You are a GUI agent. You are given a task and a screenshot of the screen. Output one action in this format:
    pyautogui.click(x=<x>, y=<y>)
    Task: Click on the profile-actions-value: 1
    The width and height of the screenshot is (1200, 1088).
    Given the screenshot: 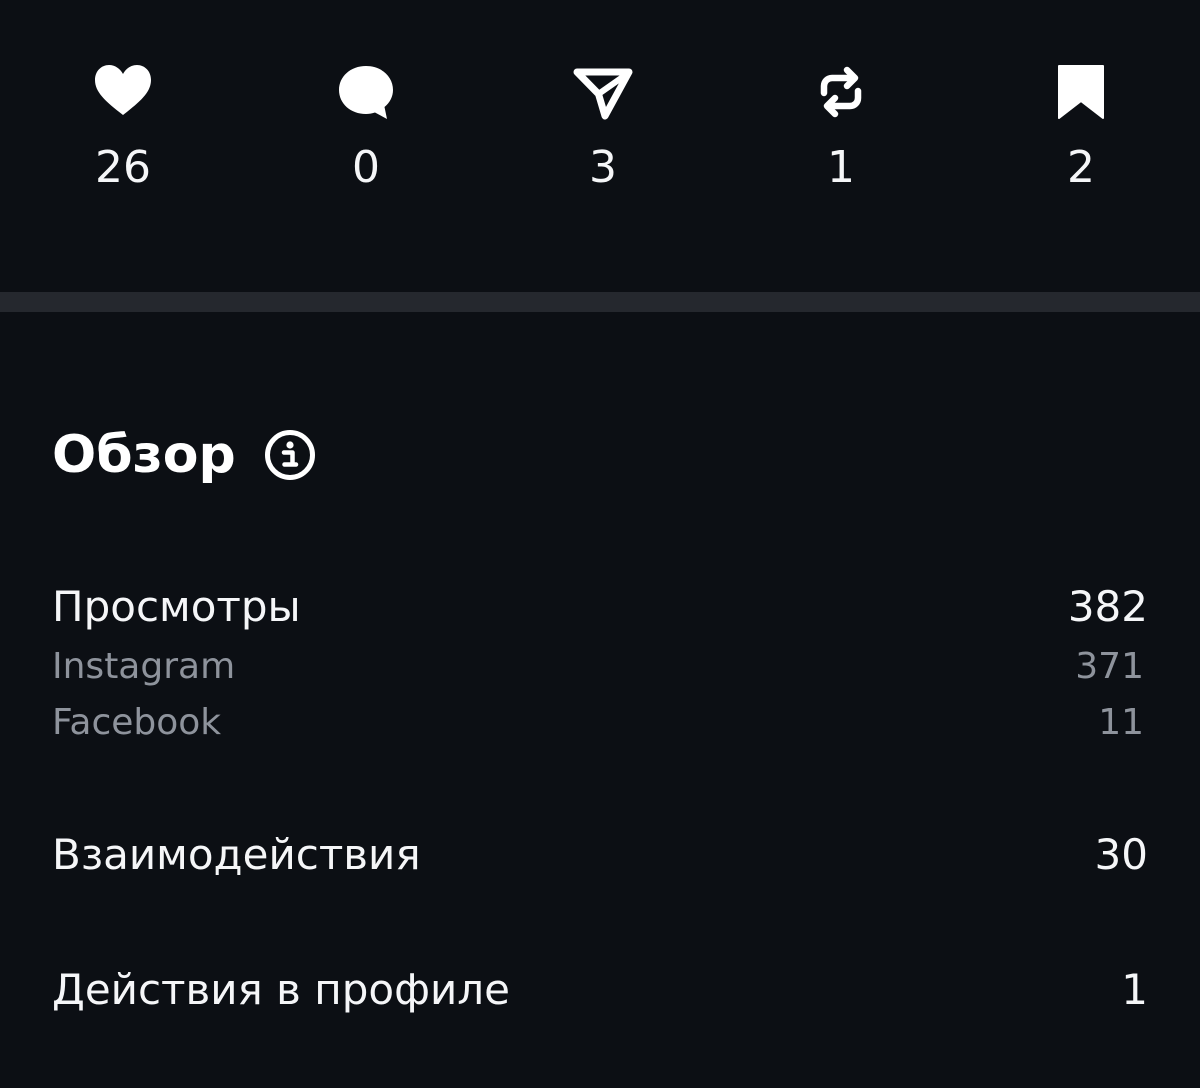 What is the action you would take?
    pyautogui.click(x=1134, y=989)
    